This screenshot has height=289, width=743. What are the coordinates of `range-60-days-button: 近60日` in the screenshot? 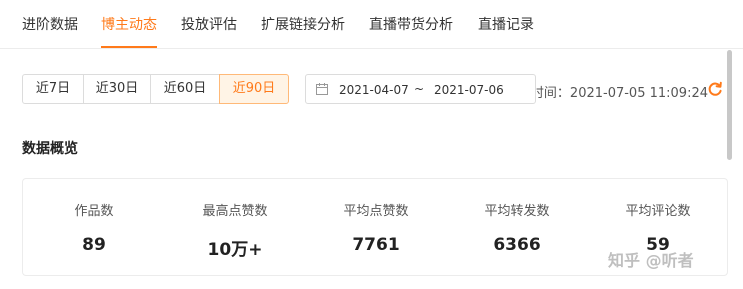 It's located at (185, 89).